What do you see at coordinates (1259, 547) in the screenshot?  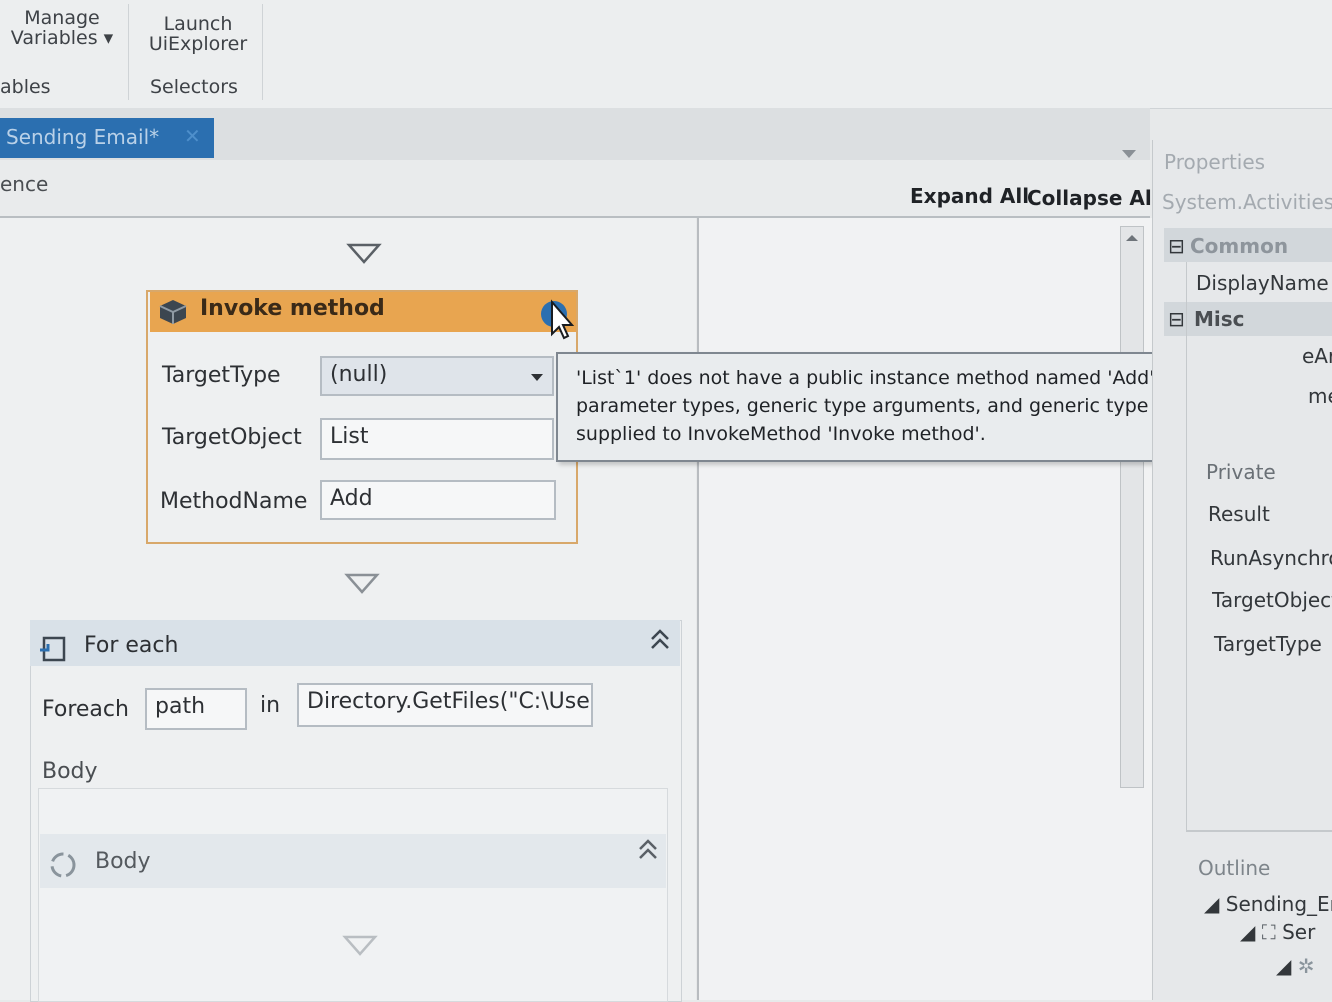 I see `properties-grid` at bounding box center [1259, 547].